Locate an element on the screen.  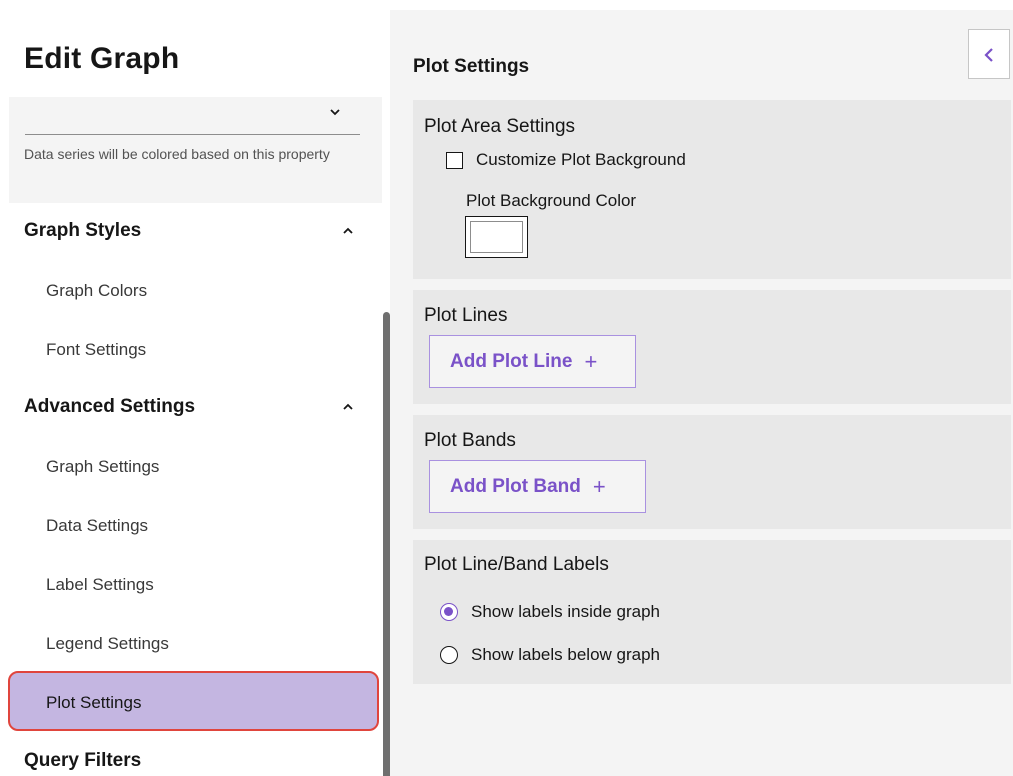
radio-row-below: Show labels below graph is located at coordinates (550, 655).